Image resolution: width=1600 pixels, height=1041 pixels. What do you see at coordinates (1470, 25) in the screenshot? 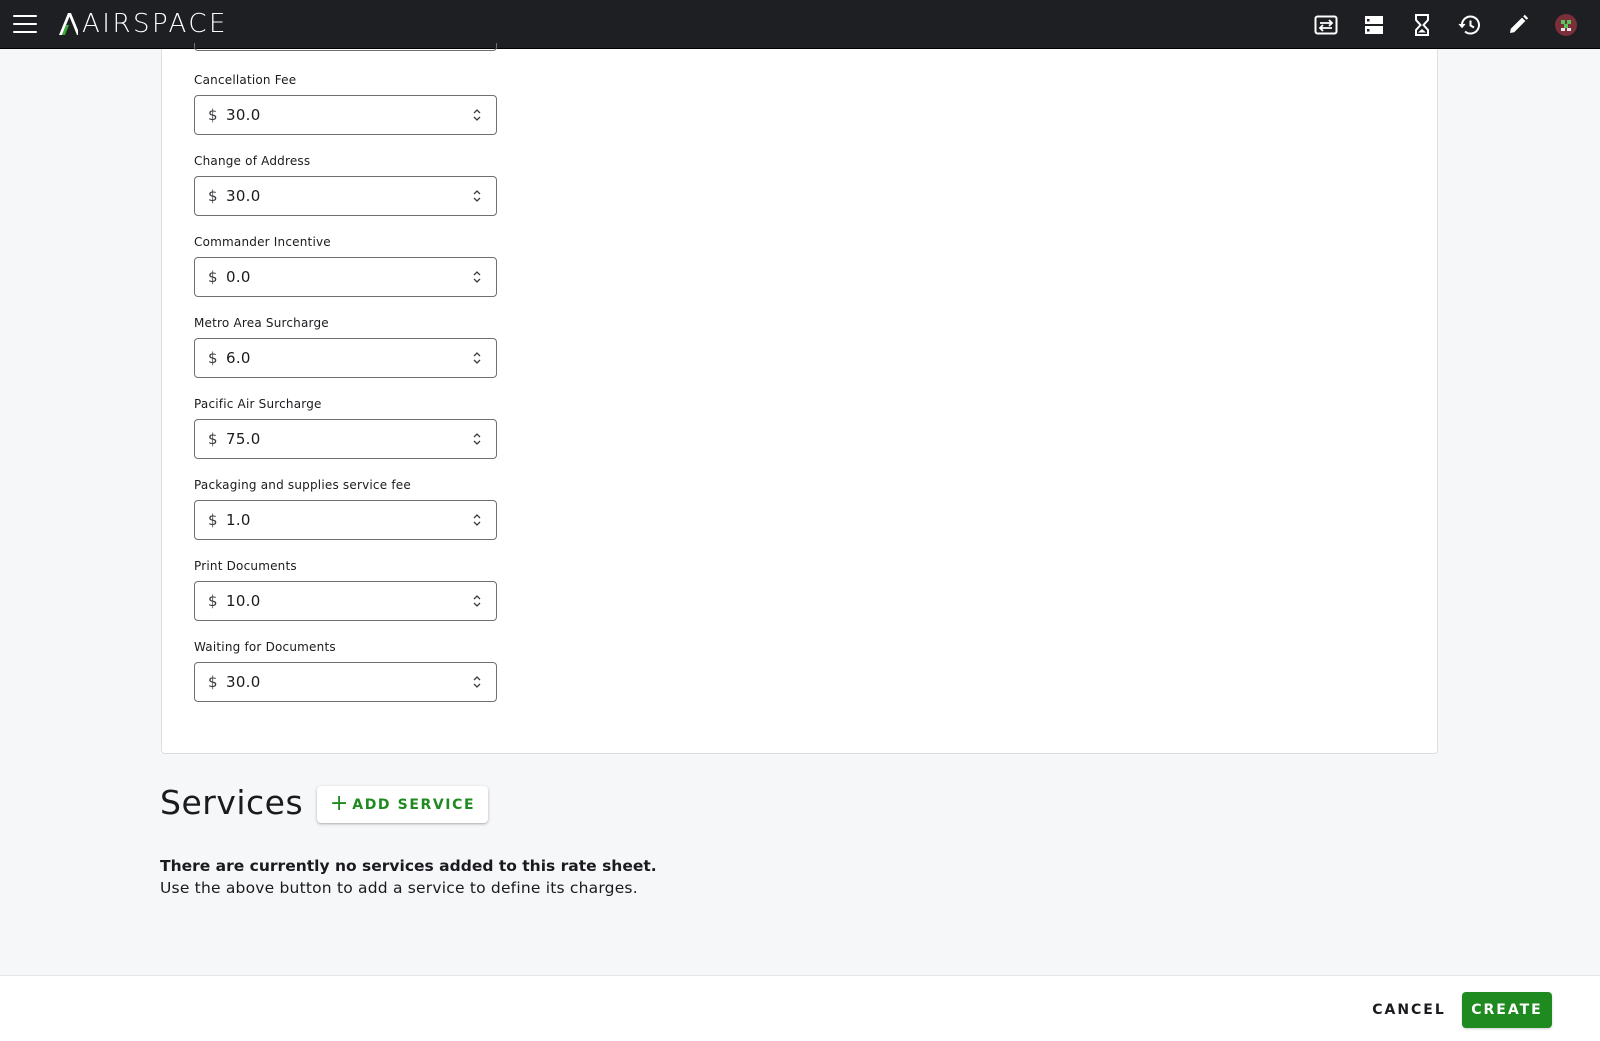
I see `history-icon` at bounding box center [1470, 25].